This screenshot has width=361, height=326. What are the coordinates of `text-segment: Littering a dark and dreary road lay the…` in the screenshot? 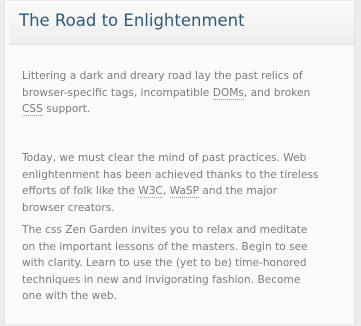 It's located at (162, 76).